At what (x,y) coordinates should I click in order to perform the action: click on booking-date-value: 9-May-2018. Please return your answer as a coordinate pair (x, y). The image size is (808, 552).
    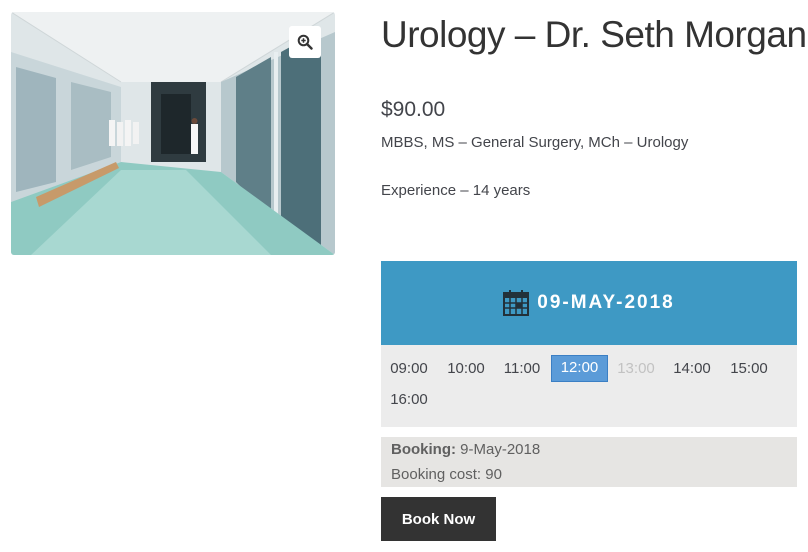
    Looking at the image, I should click on (498, 449).